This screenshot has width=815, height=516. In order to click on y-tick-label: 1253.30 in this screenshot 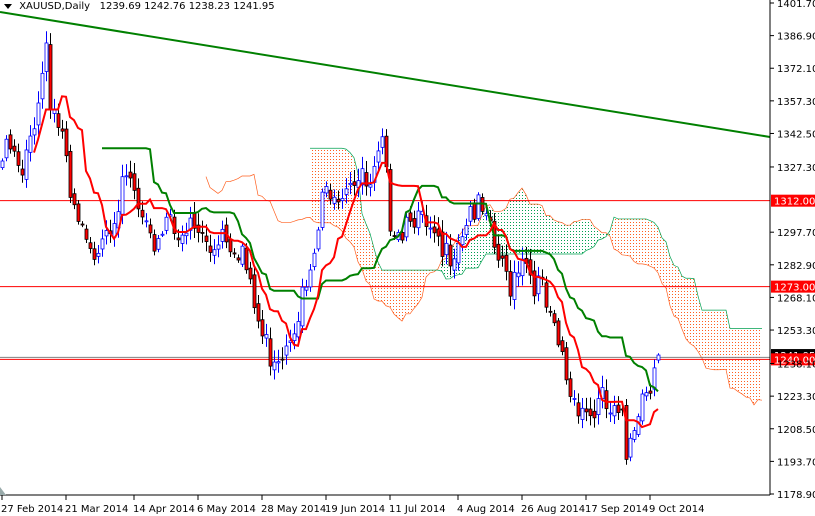, I will do `click(796, 331)`.